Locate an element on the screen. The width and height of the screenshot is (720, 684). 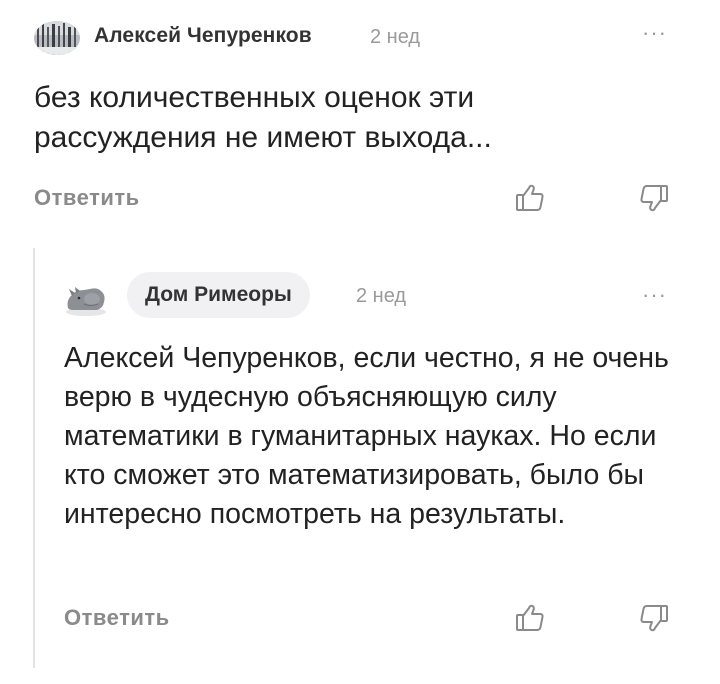
reply-thumbs-up-icon is located at coordinates (530, 618).